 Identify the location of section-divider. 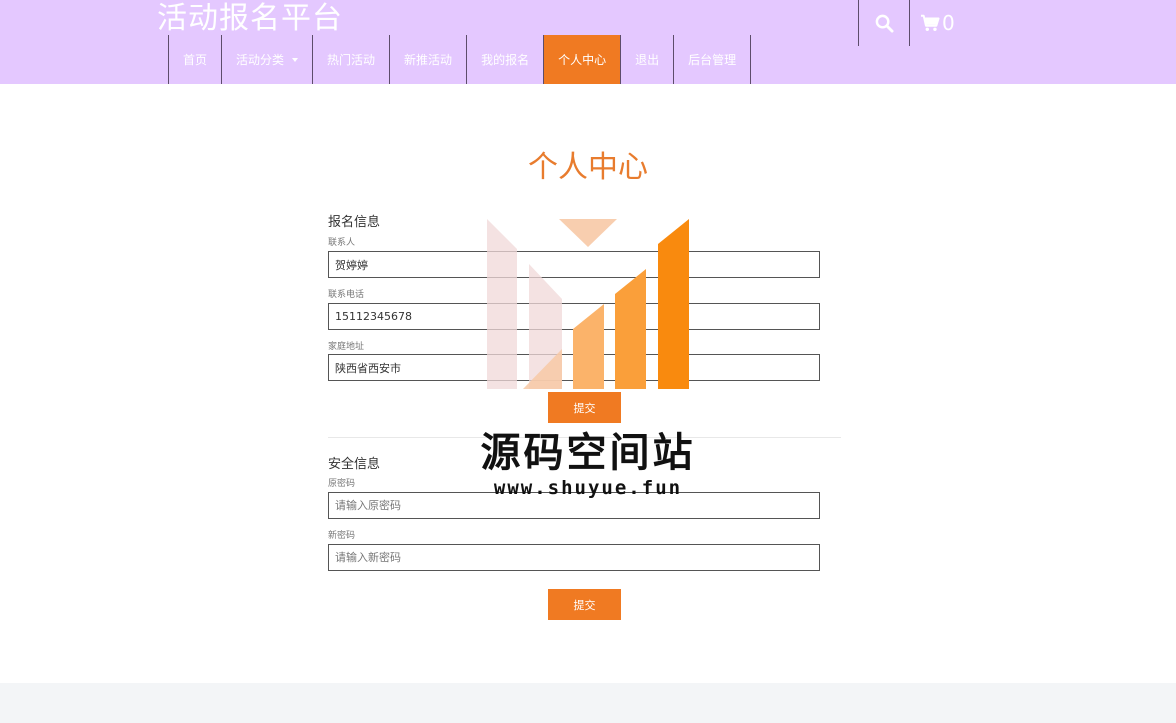
(584, 437).